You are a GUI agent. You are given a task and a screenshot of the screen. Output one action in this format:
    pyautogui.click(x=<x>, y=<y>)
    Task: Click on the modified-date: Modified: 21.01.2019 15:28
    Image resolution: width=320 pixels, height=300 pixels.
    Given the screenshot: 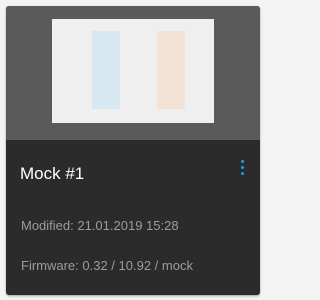 What is the action you would take?
    pyautogui.click(x=100, y=225)
    